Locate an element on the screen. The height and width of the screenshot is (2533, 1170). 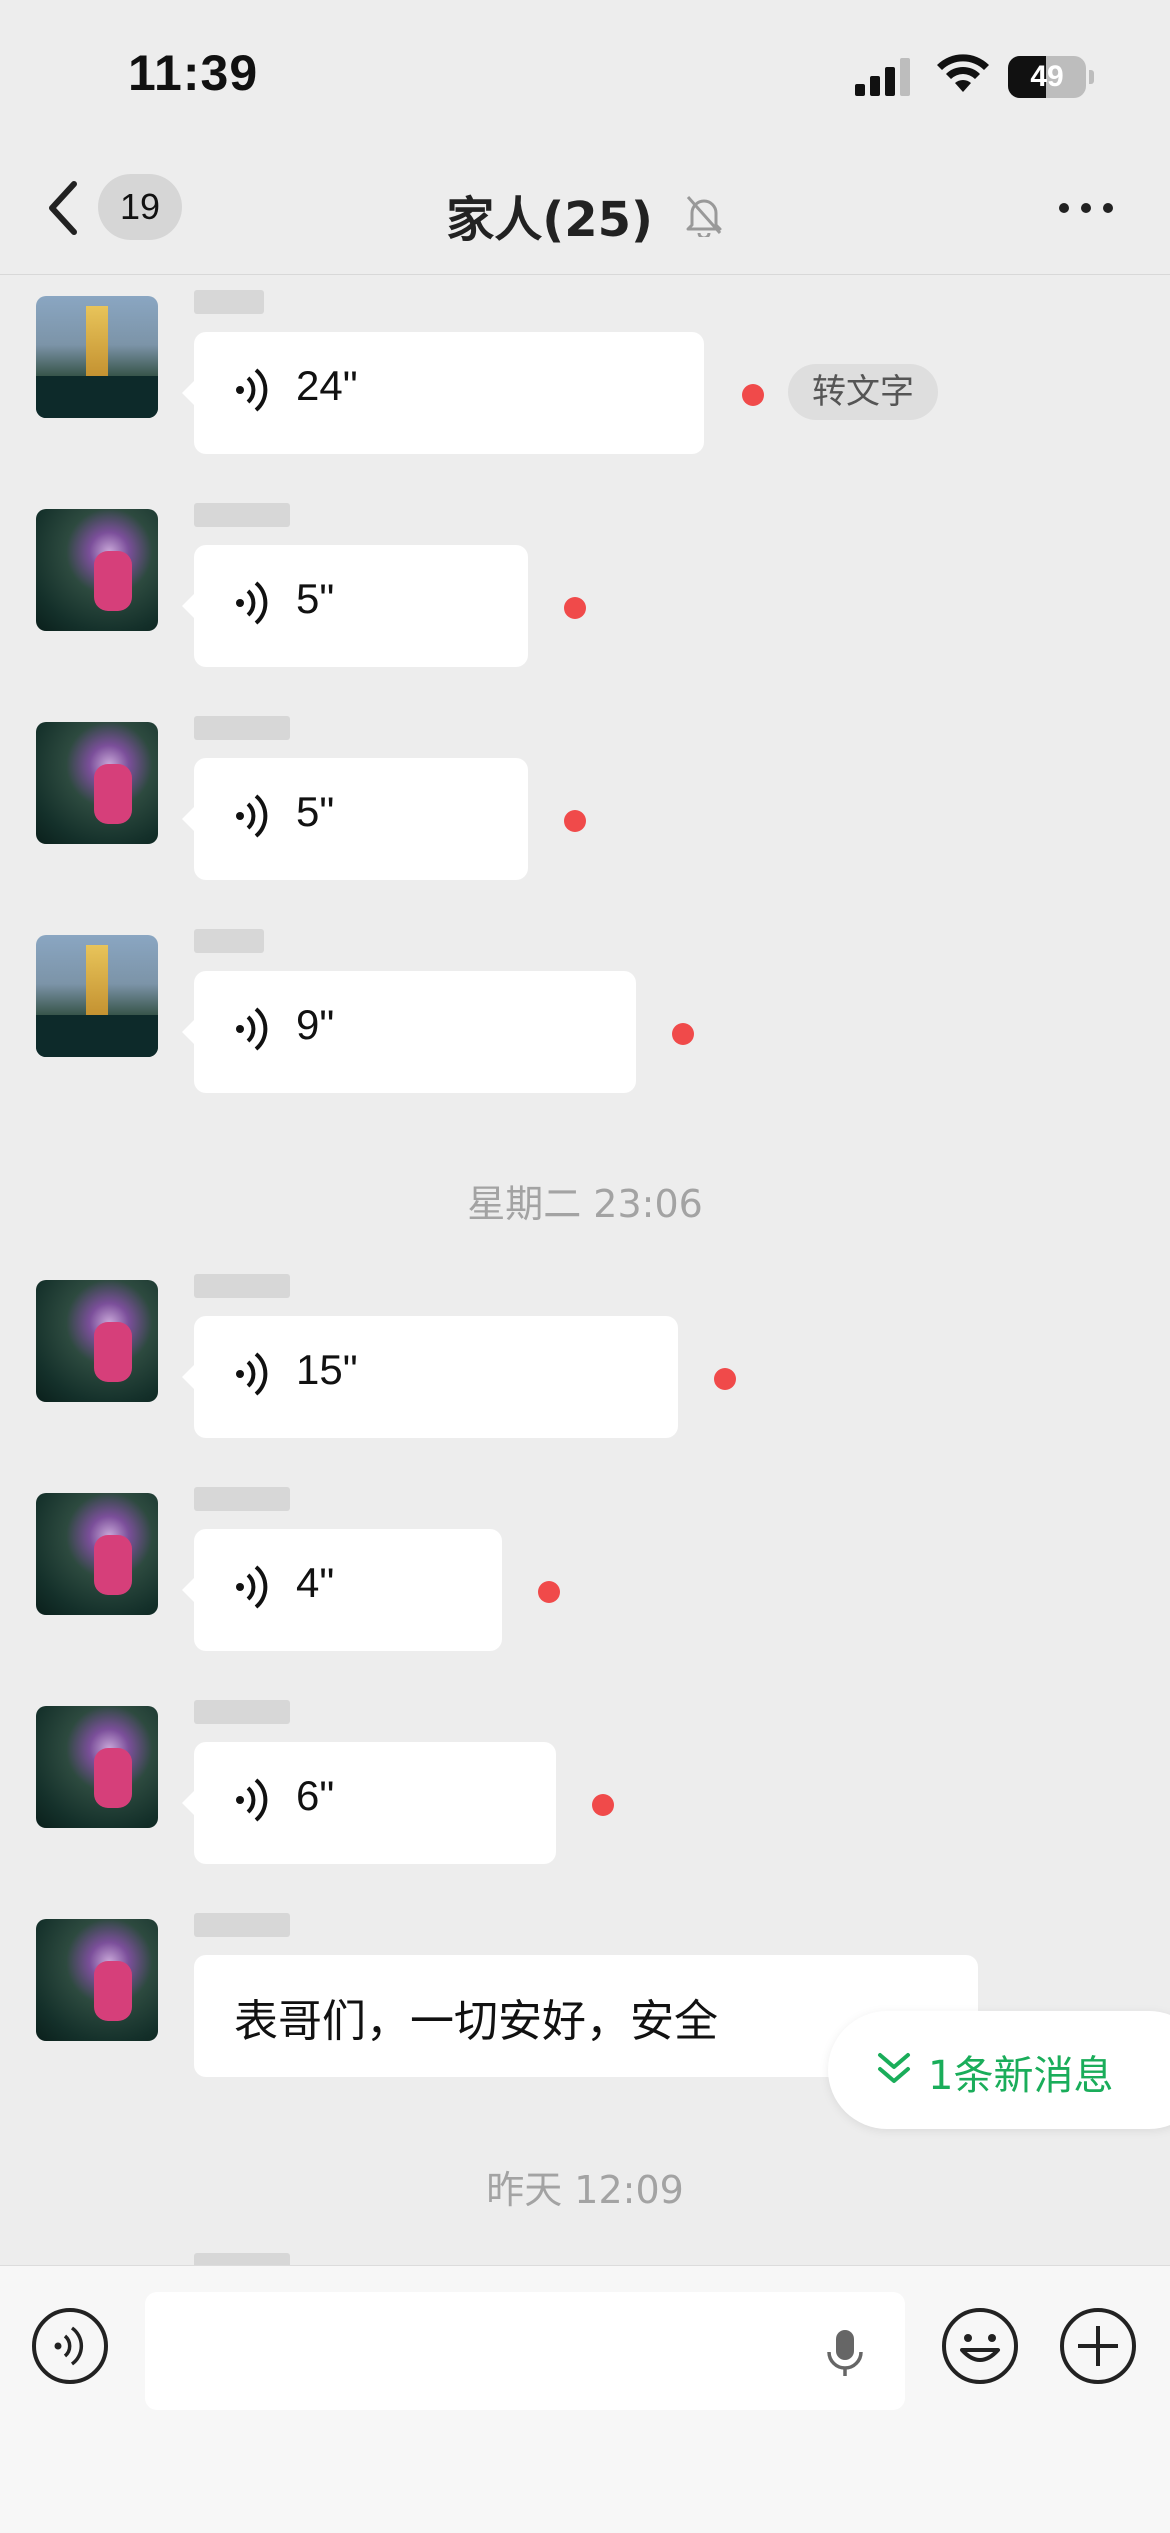
voice-input-toggle-button is located at coordinates (70, 2346).